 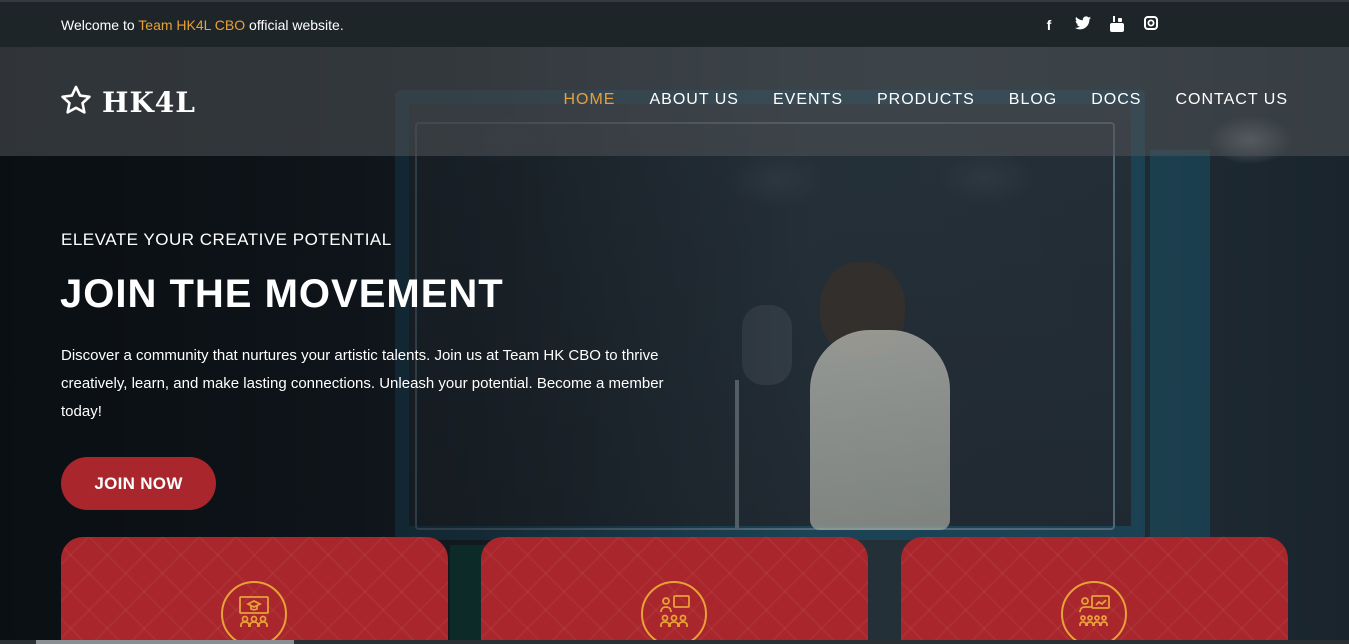 I want to click on mentorship-group-icon, so click(x=674, y=614).